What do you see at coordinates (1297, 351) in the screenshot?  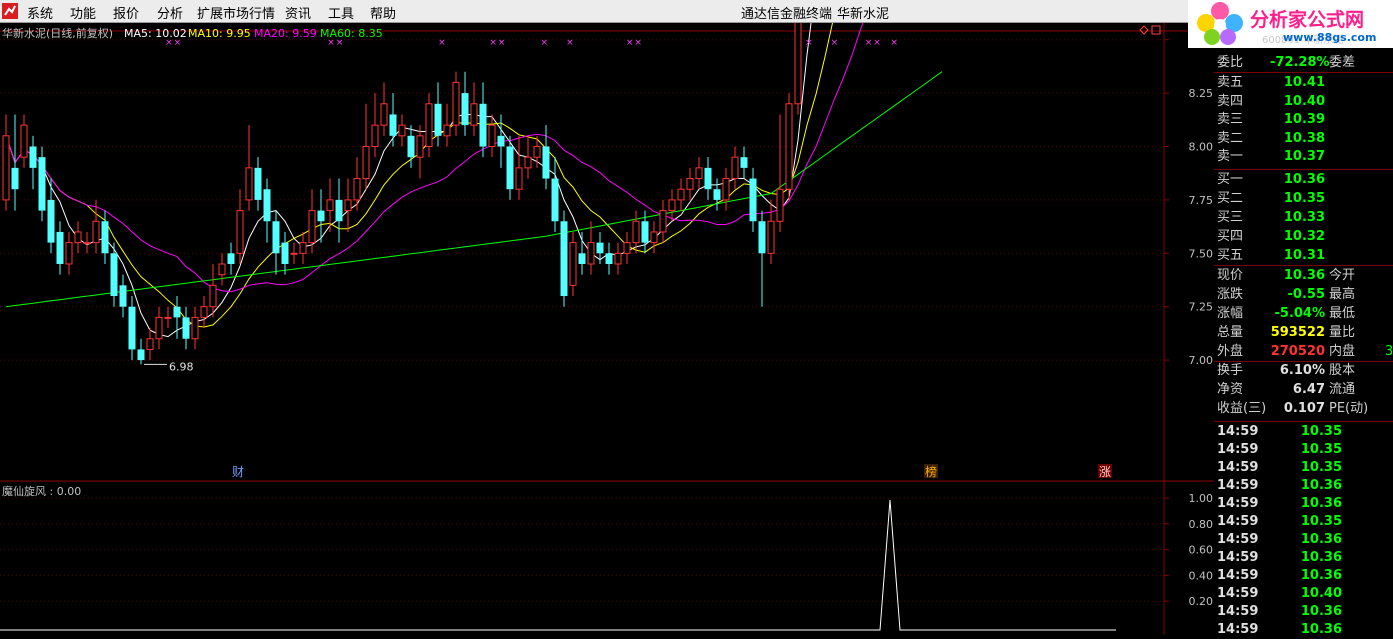 I see `stat-value: 270520` at bounding box center [1297, 351].